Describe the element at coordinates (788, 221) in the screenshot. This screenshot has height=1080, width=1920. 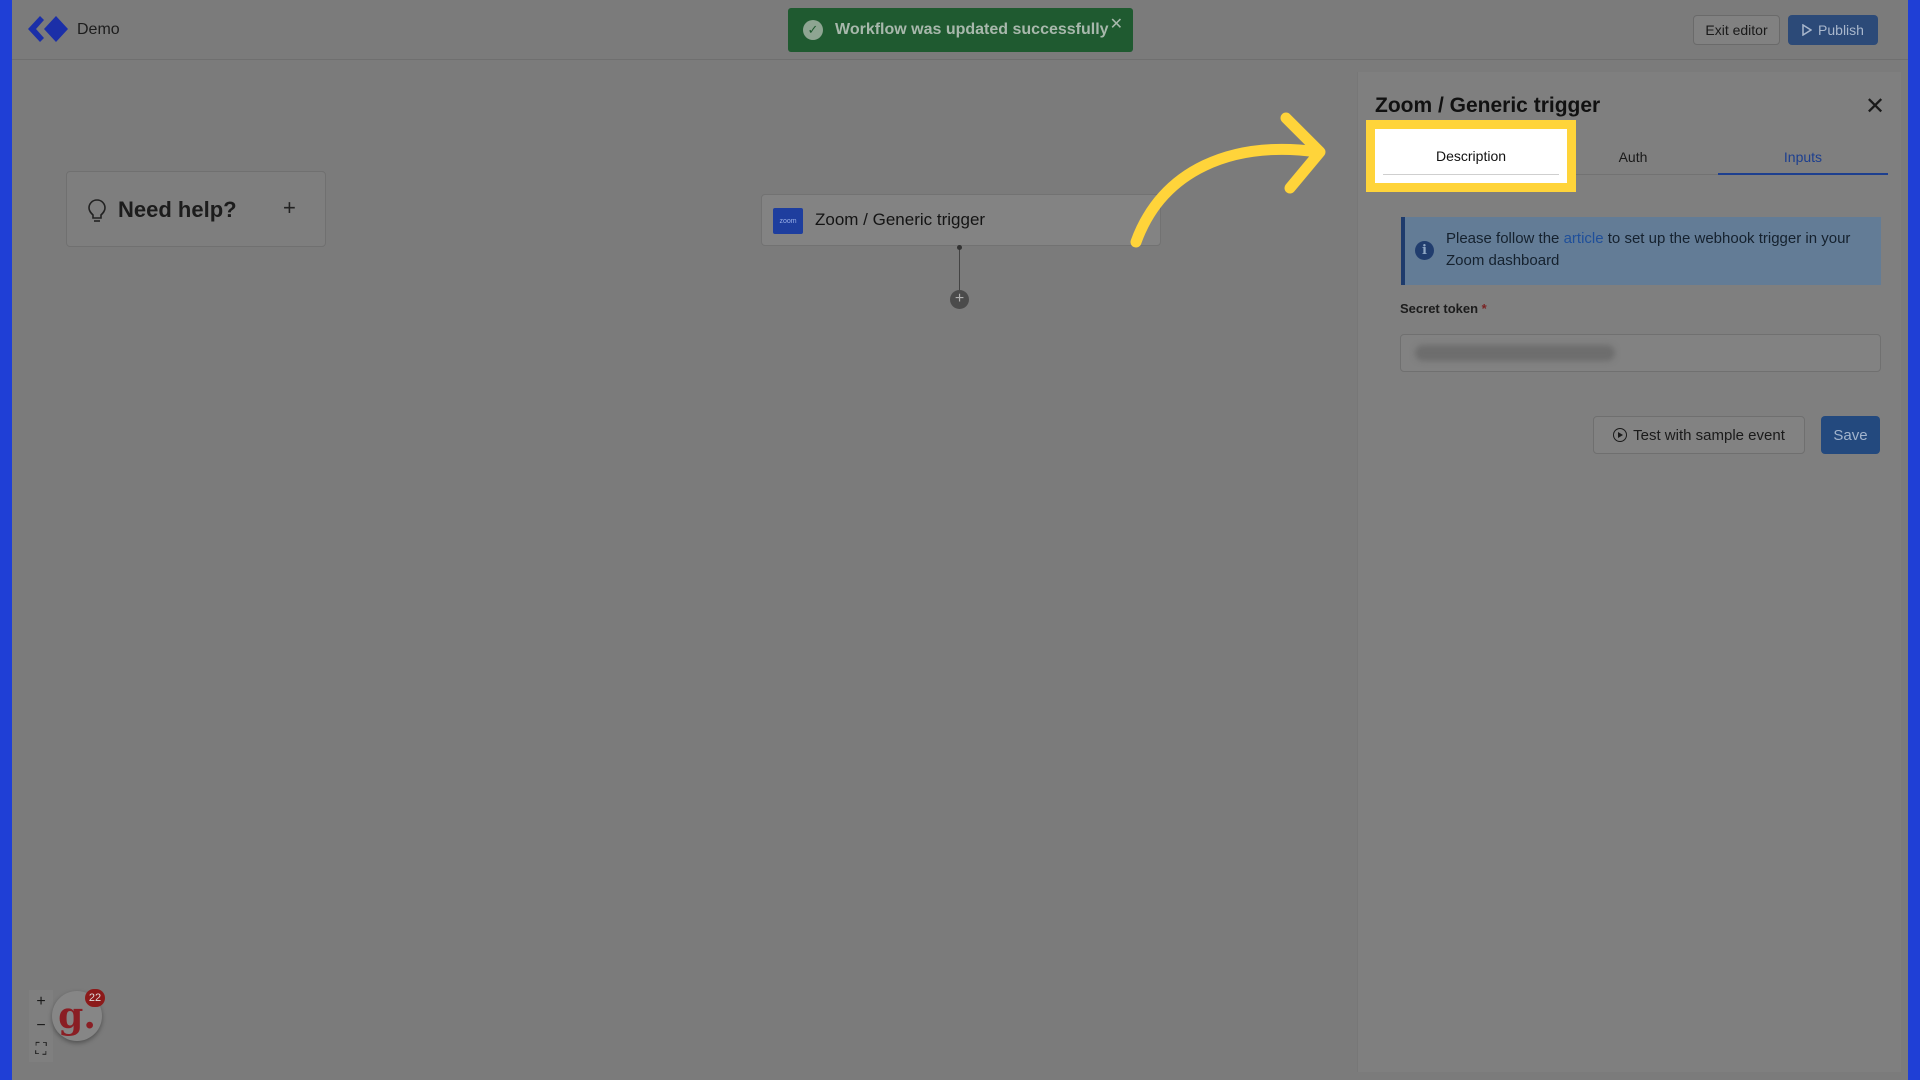
I see `zoom-logo-icon: zoom` at that location.